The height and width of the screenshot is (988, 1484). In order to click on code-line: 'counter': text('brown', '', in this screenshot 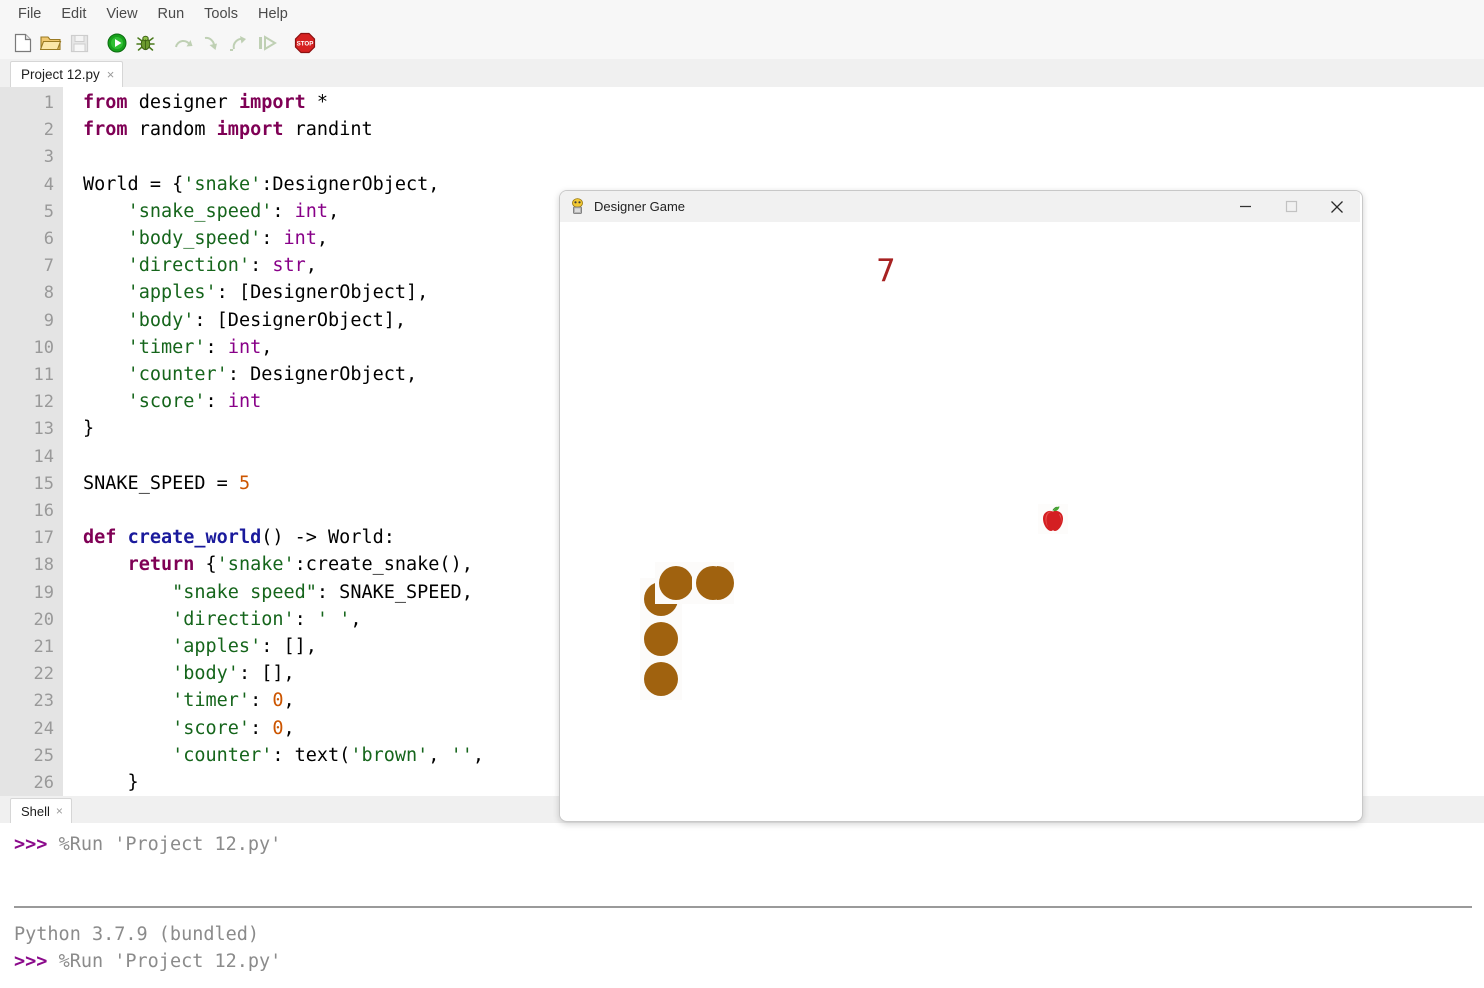, I will do `click(283, 755)`.